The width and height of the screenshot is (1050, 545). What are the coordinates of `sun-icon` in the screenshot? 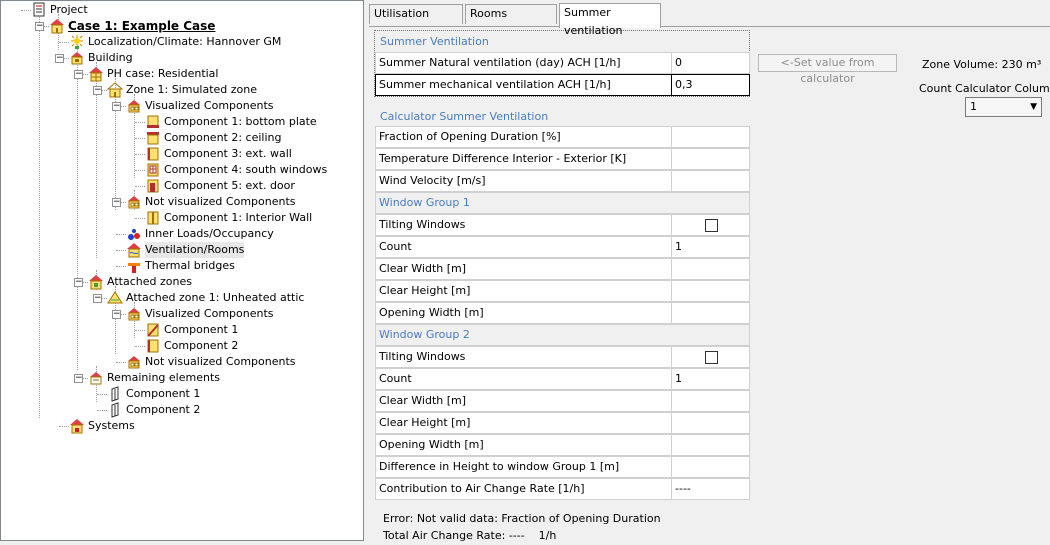 It's located at (77, 42).